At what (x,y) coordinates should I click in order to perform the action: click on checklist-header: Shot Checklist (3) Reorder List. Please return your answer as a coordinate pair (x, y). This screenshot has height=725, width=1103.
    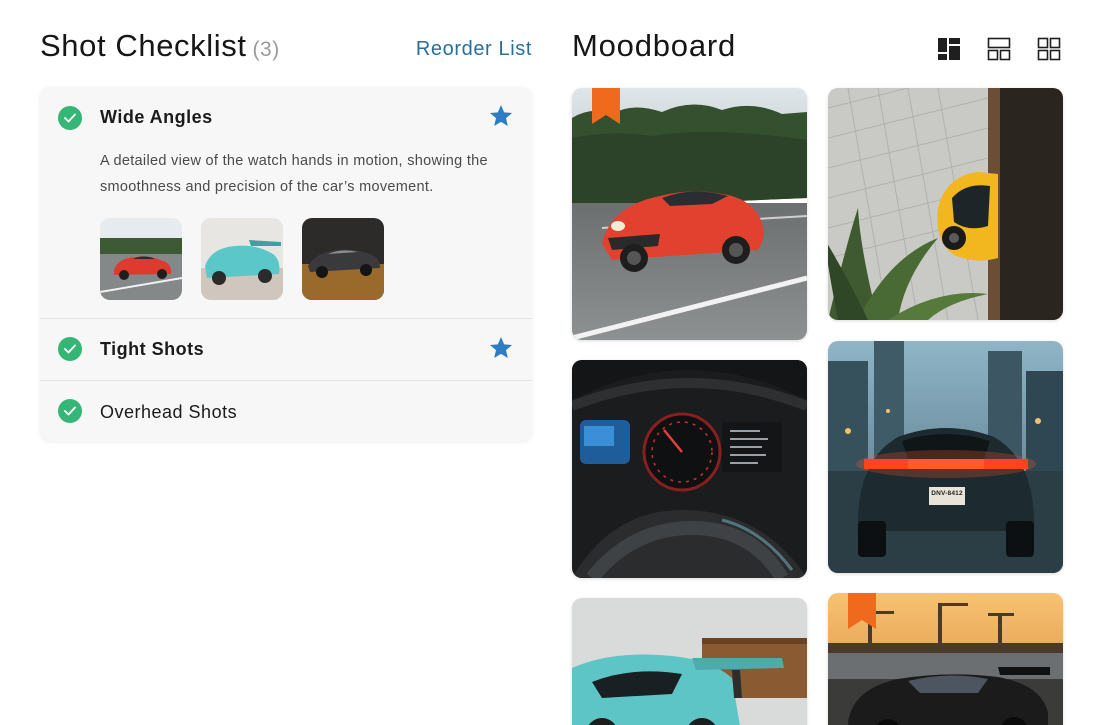
    Looking at the image, I should click on (286, 48).